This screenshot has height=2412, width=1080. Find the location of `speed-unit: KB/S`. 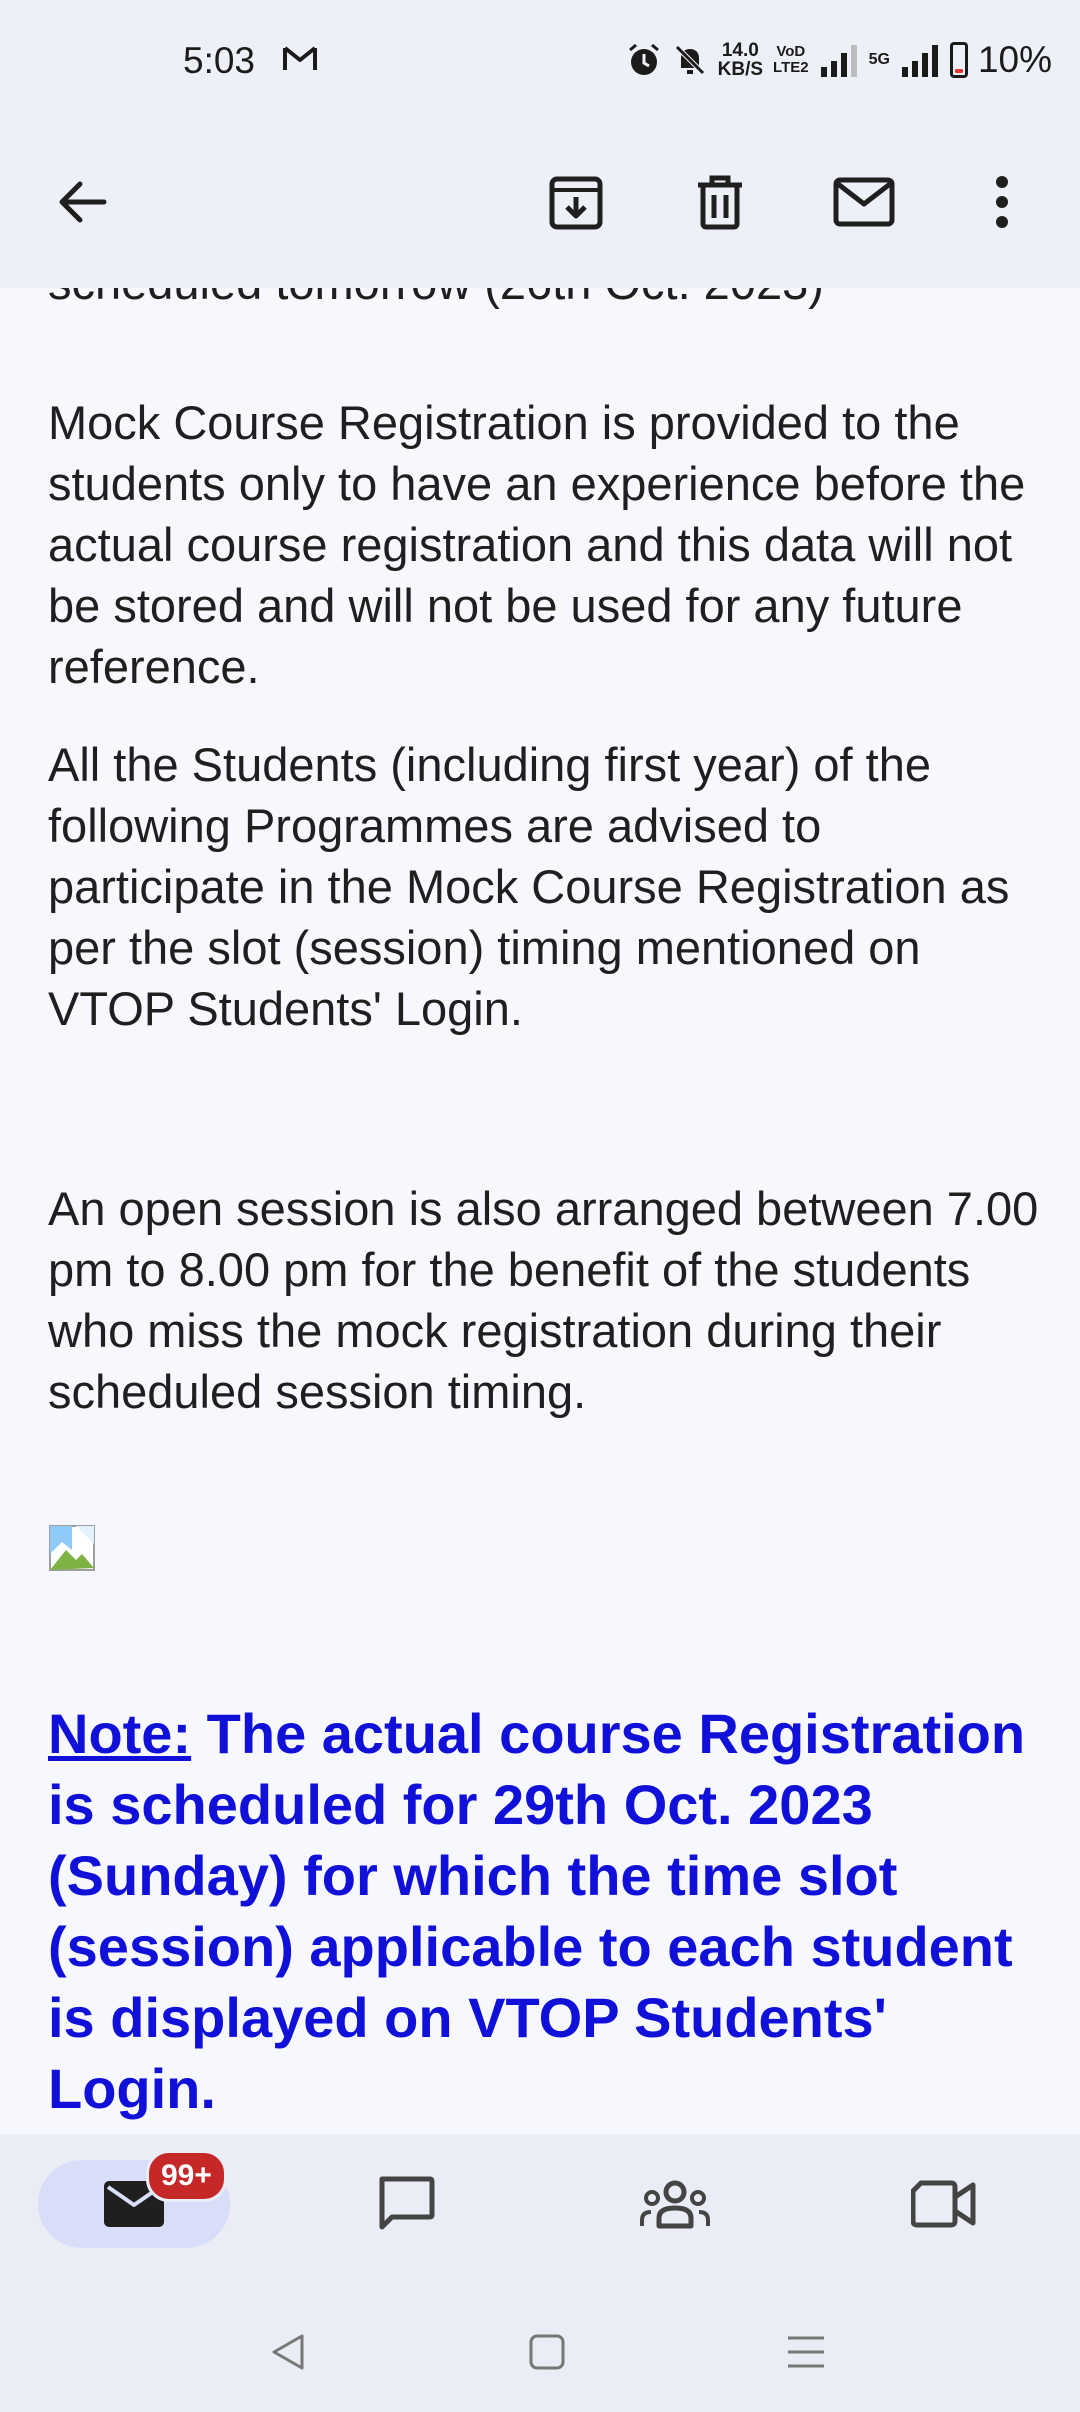

speed-unit: KB/S is located at coordinates (740, 69).